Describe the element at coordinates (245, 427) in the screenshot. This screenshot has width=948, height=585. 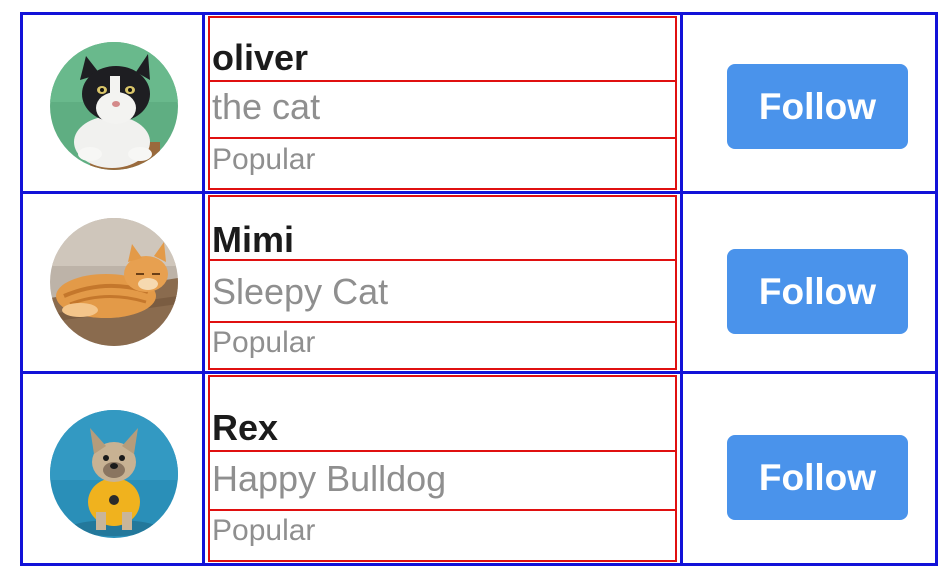
I see `profile-name: Rex` at that location.